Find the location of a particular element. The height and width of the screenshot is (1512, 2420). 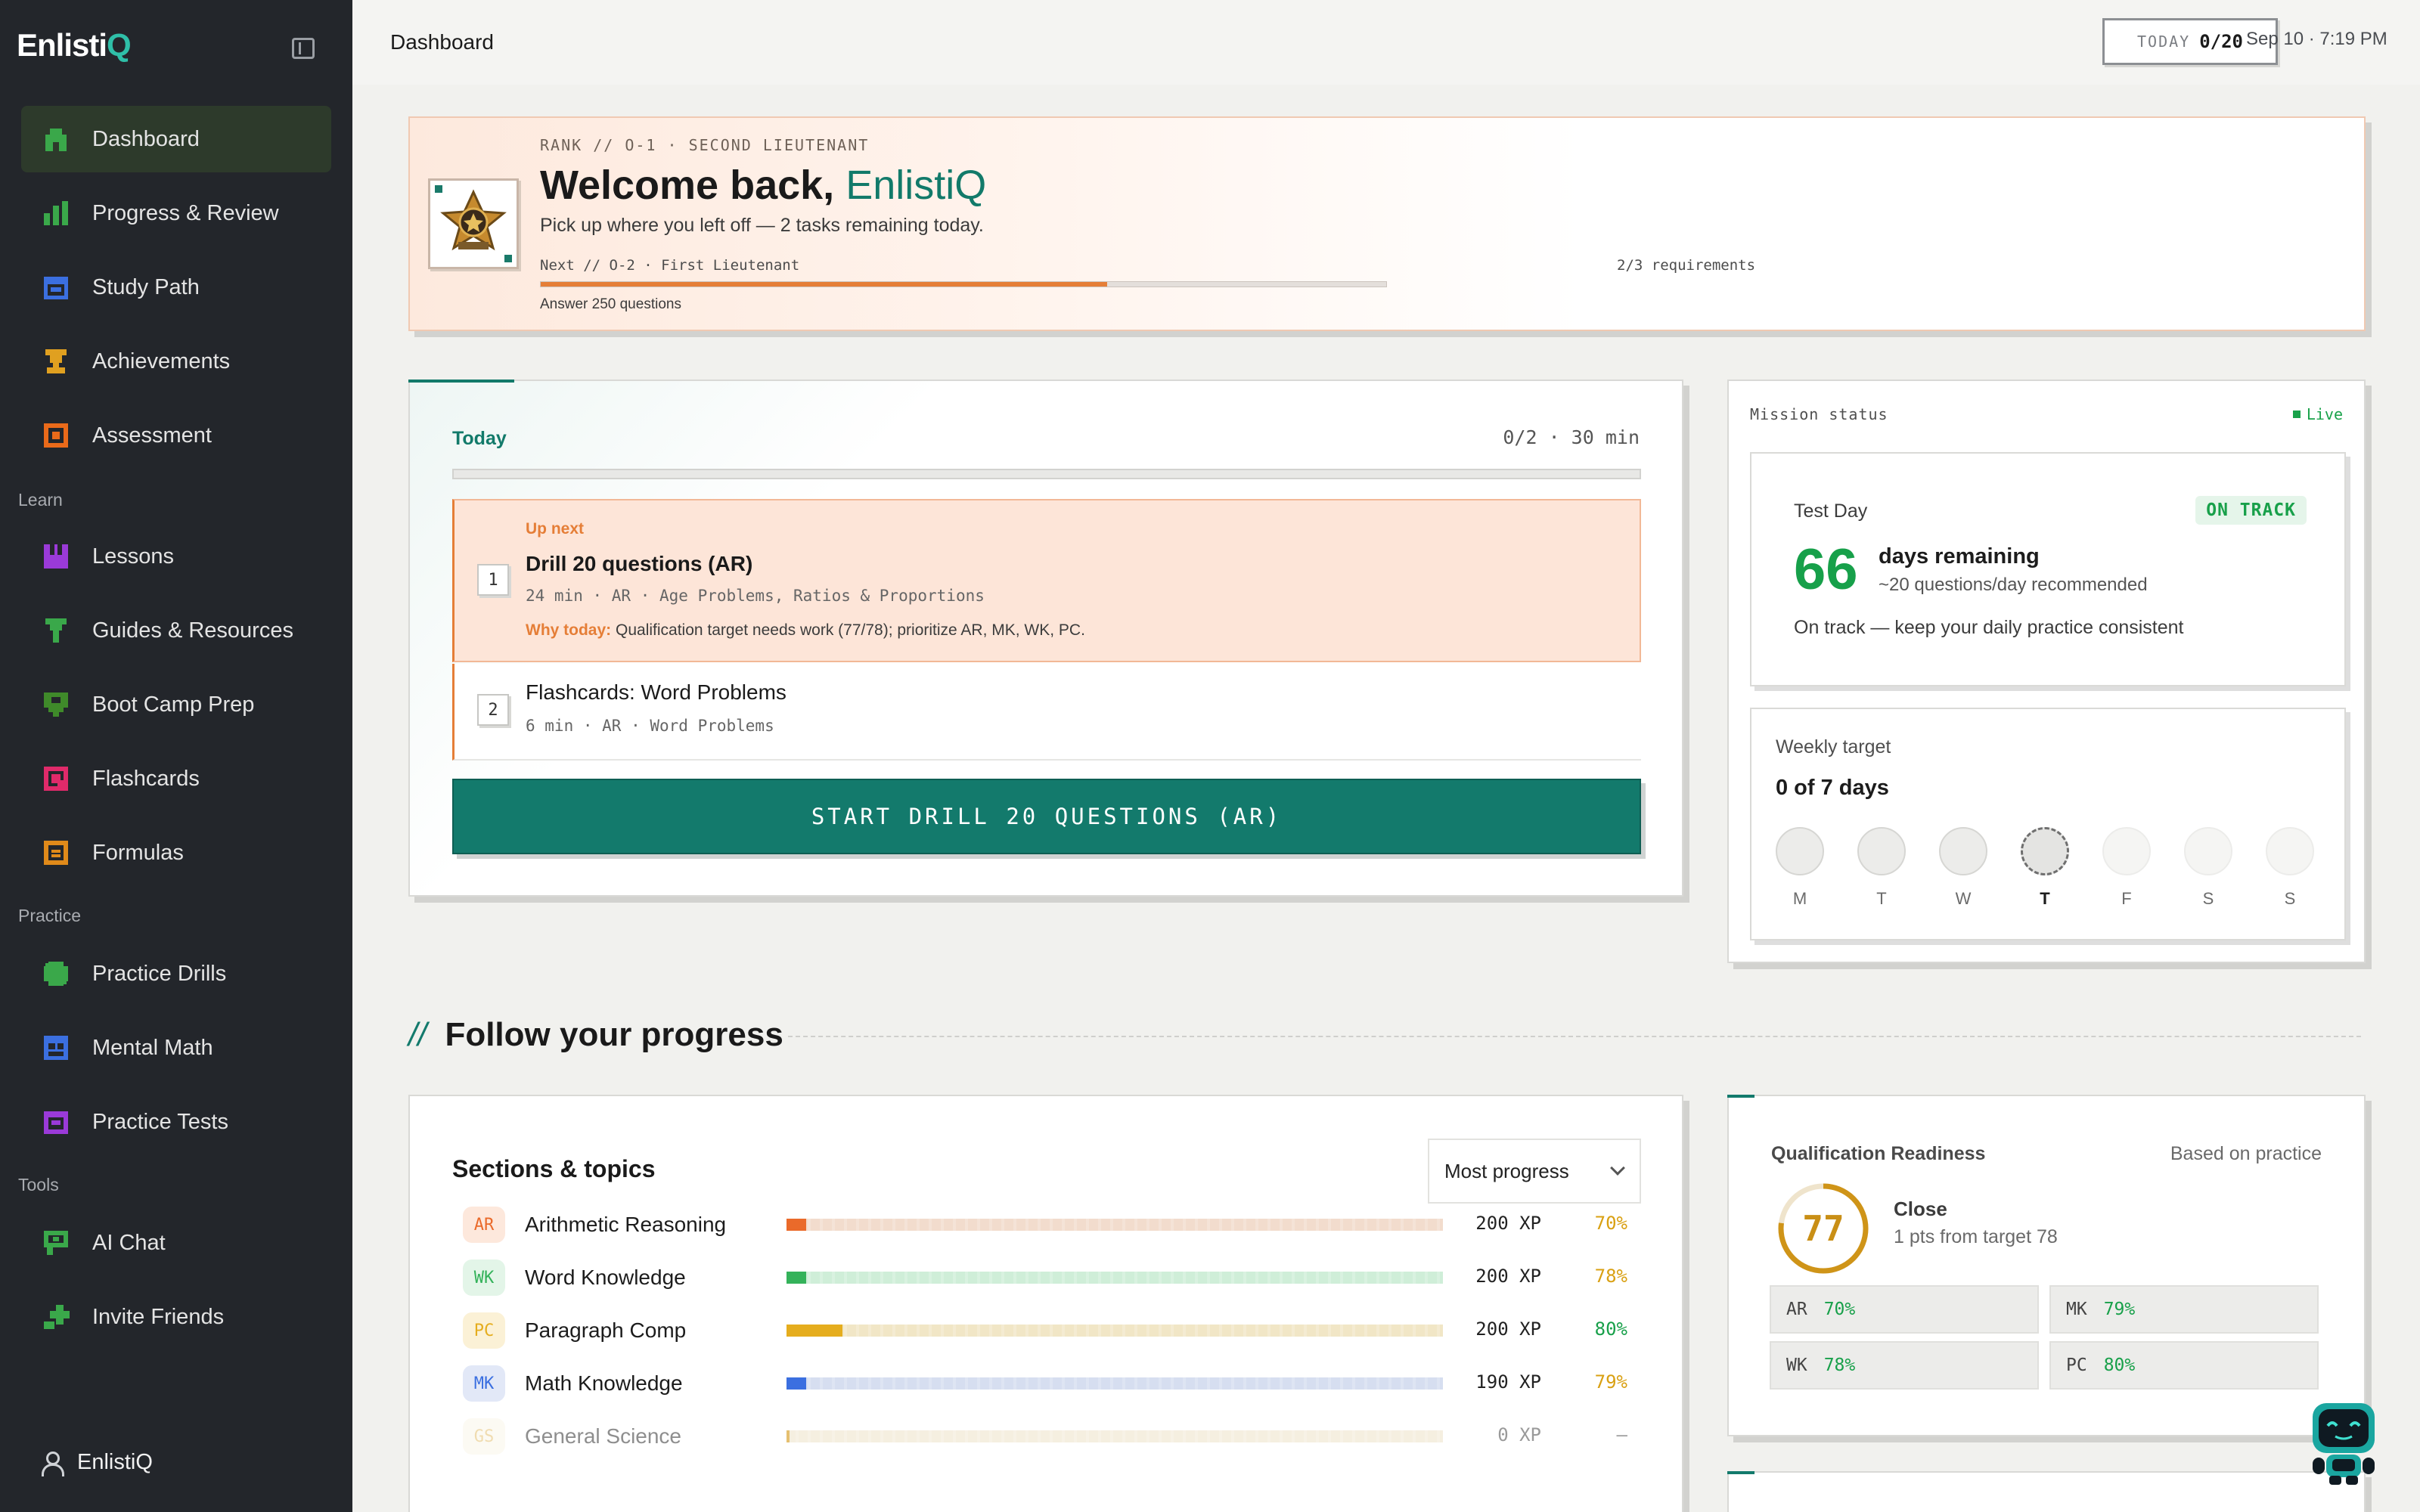

topic-xp: 0 XP is located at coordinates (1519, 1434).